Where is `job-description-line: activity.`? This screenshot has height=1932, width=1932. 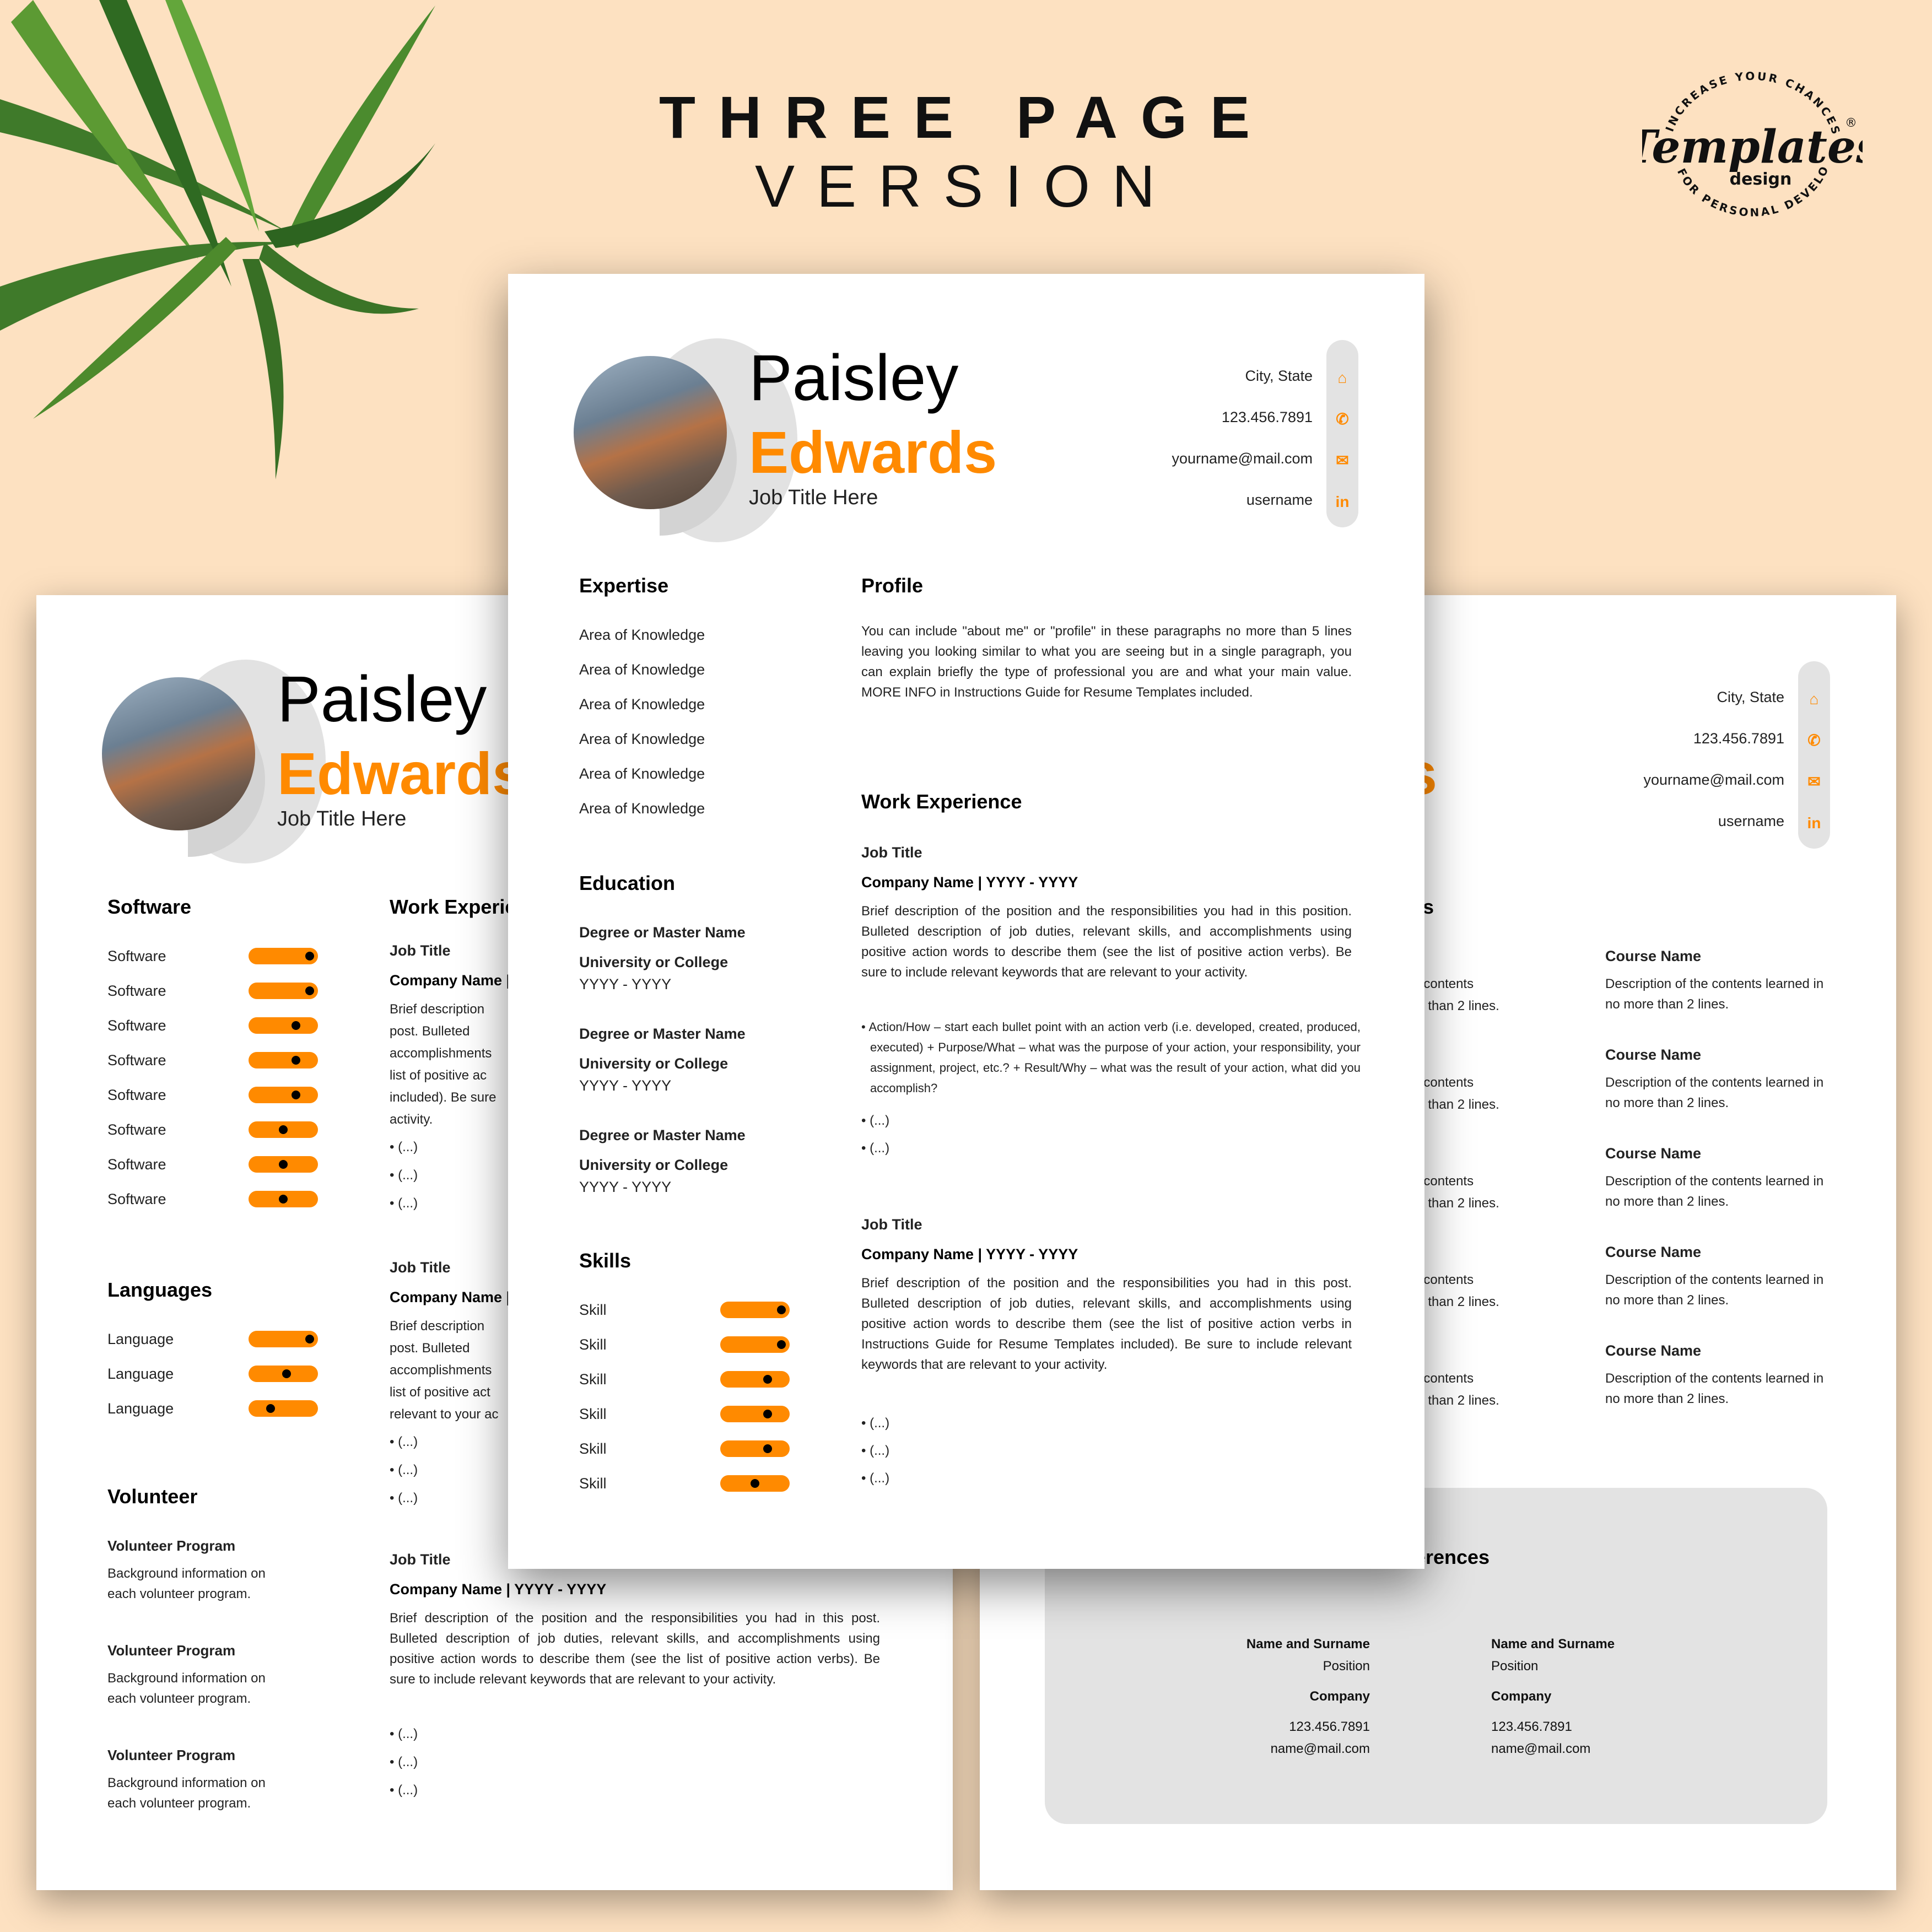
job-description-line: activity. is located at coordinates (412, 1119).